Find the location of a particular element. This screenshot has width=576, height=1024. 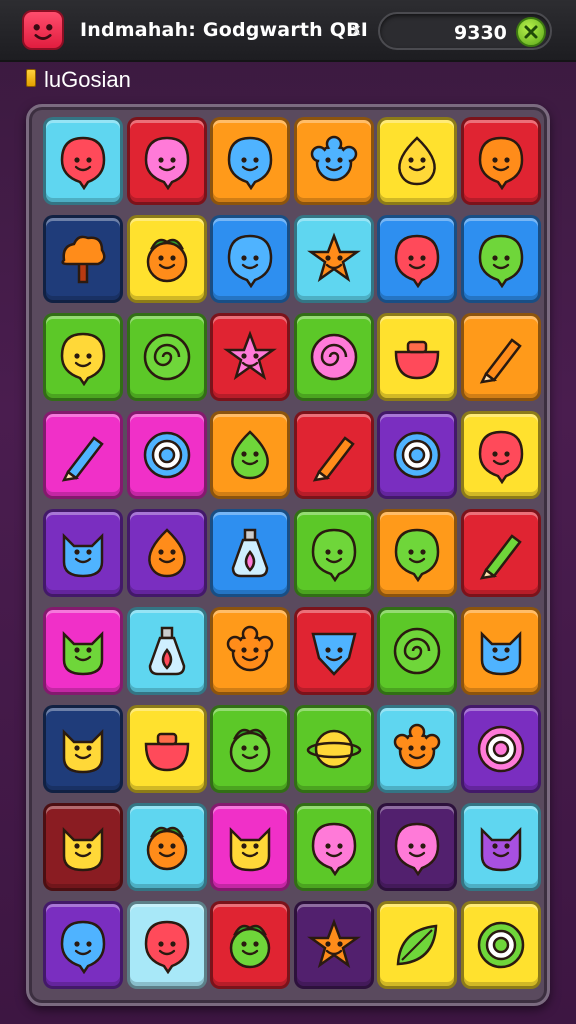

level-label: luGosian is located at coordinates (87, 79).